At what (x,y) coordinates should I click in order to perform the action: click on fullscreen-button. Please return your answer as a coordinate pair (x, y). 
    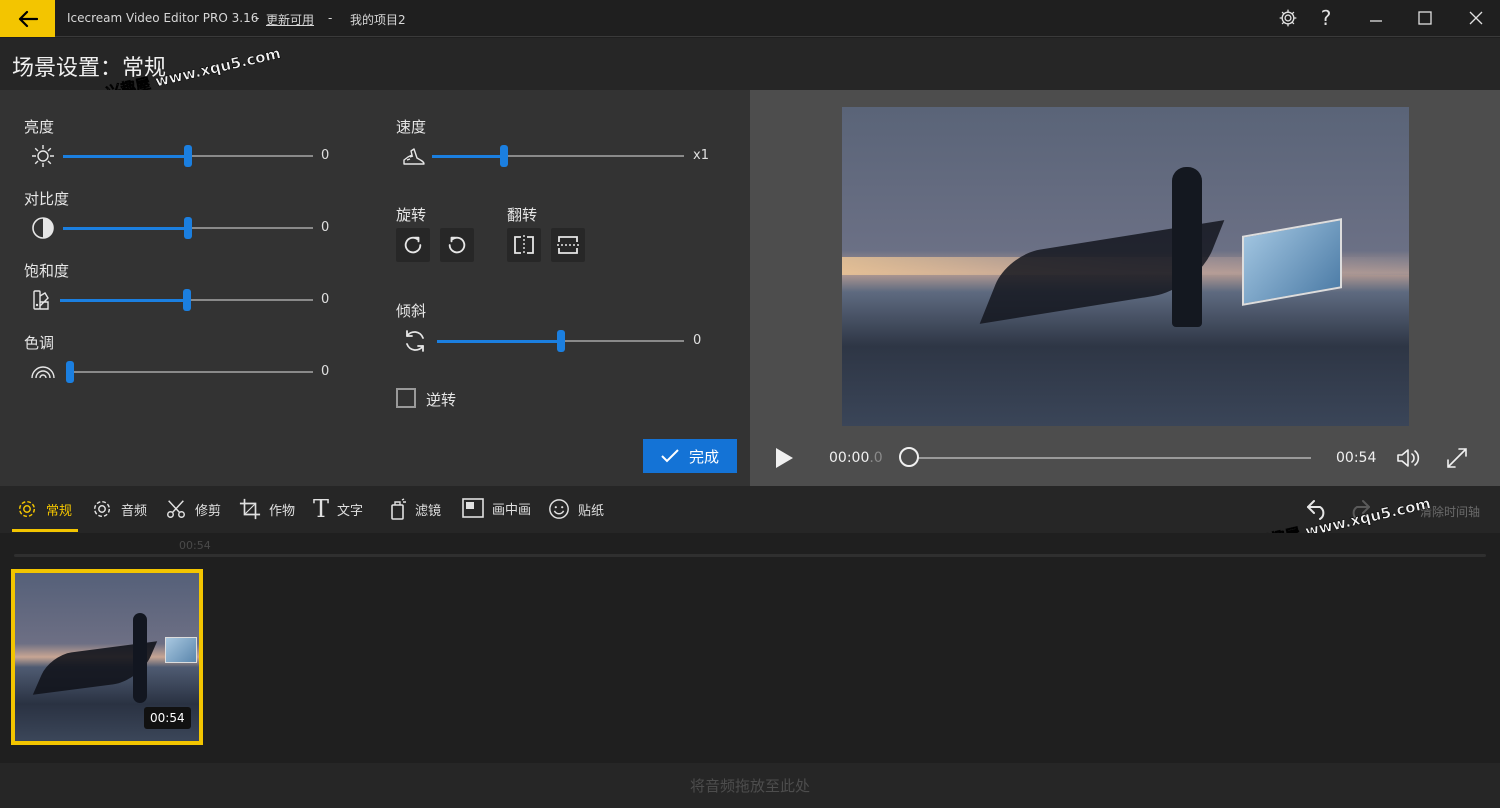
    Looking at the image, I should click on (1457, 458).